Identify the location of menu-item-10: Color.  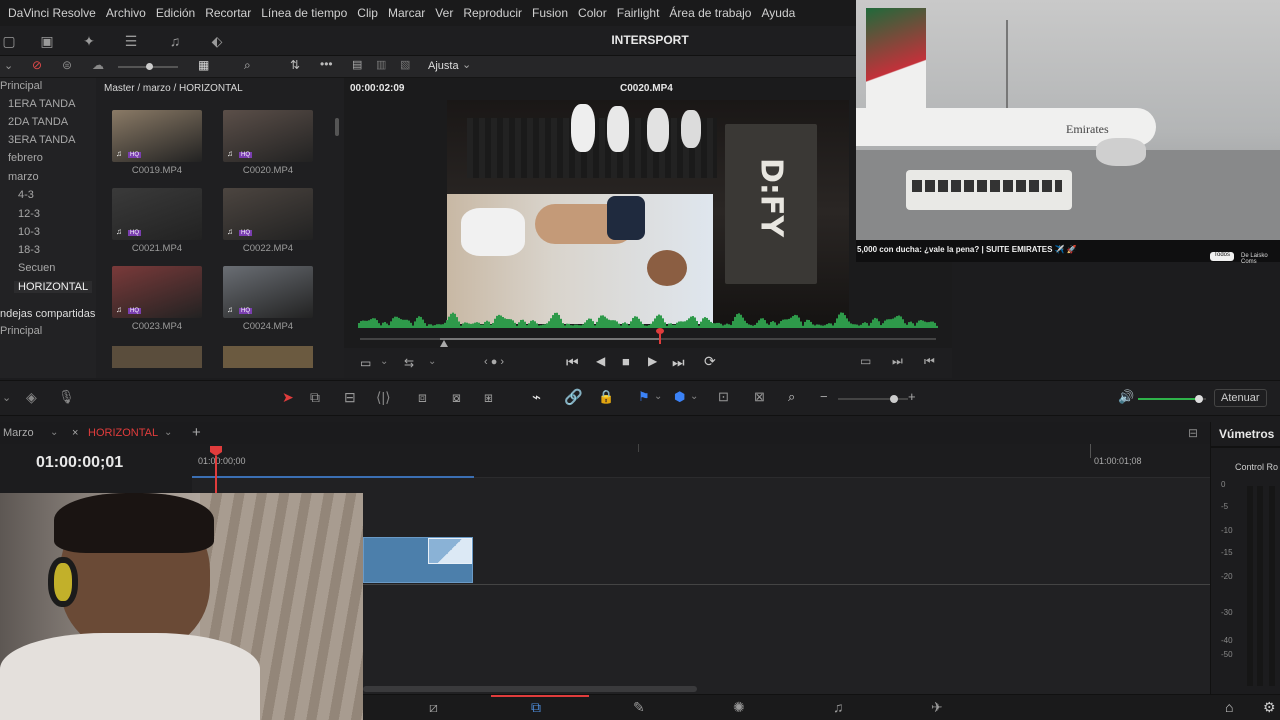
(592, 13).